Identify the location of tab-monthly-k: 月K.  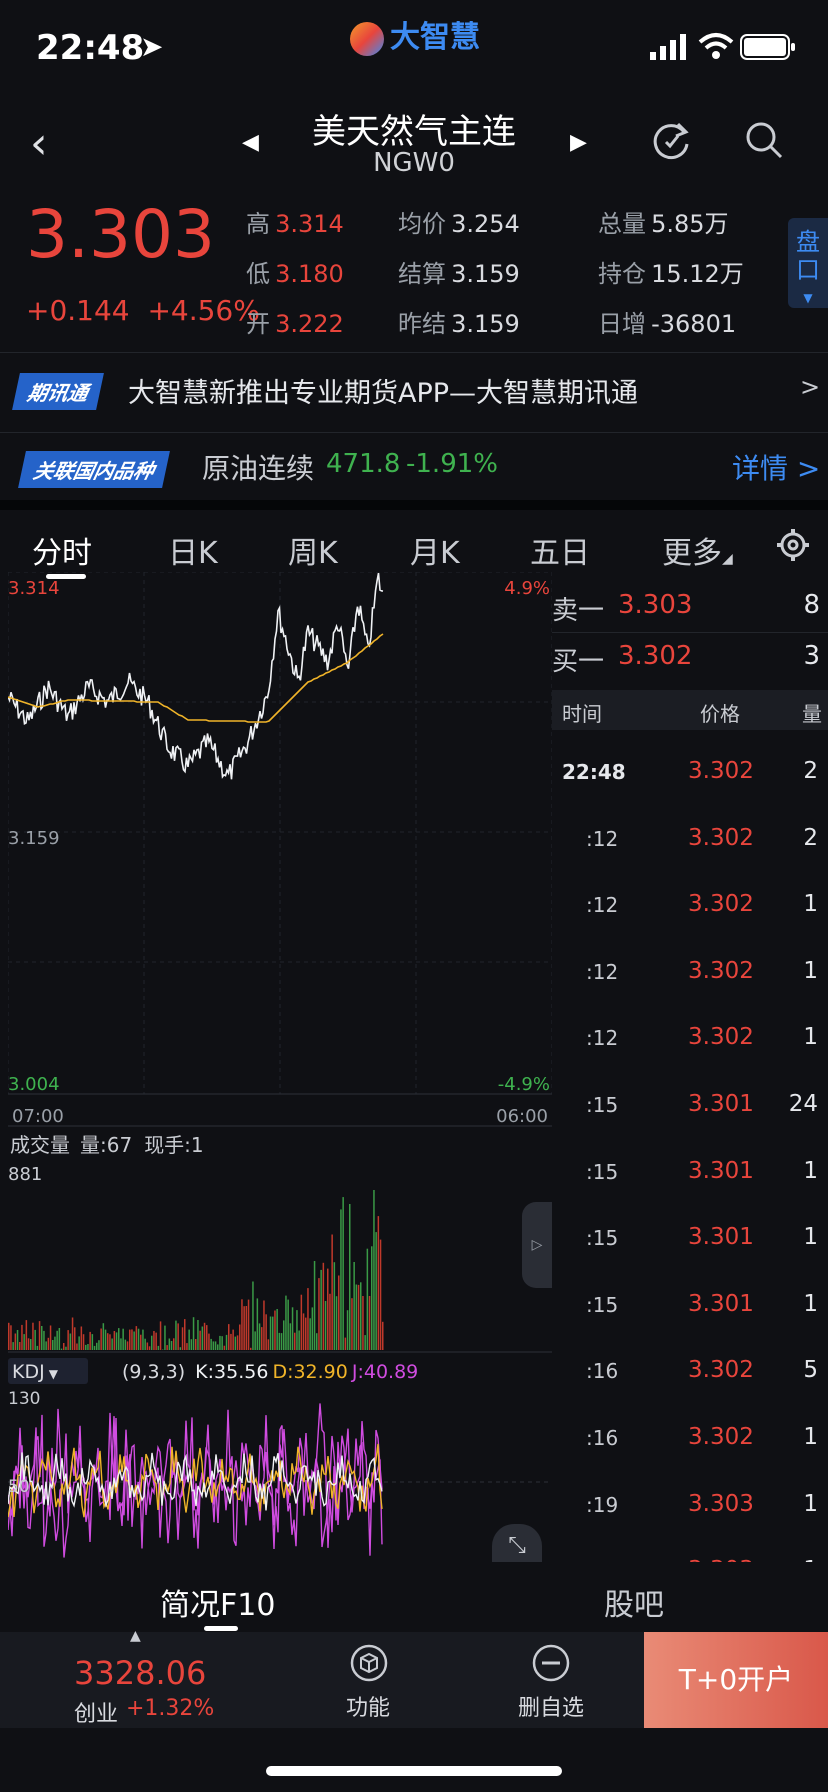
(435, 550).